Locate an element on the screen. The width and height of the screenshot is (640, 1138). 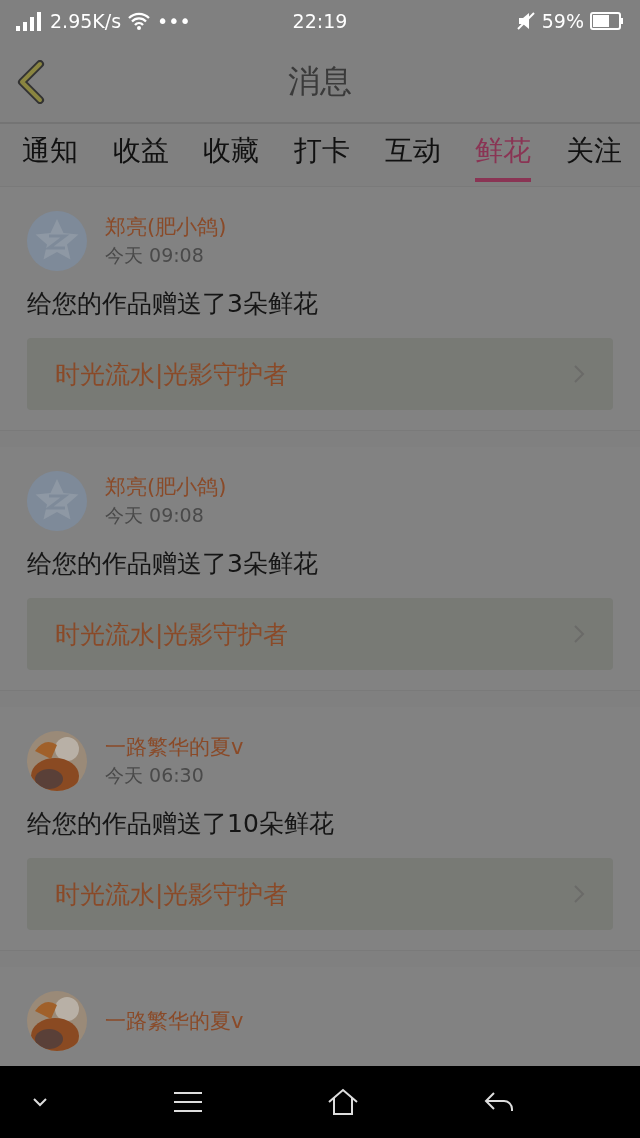
mute-icon is located at coordinates (525, 21).